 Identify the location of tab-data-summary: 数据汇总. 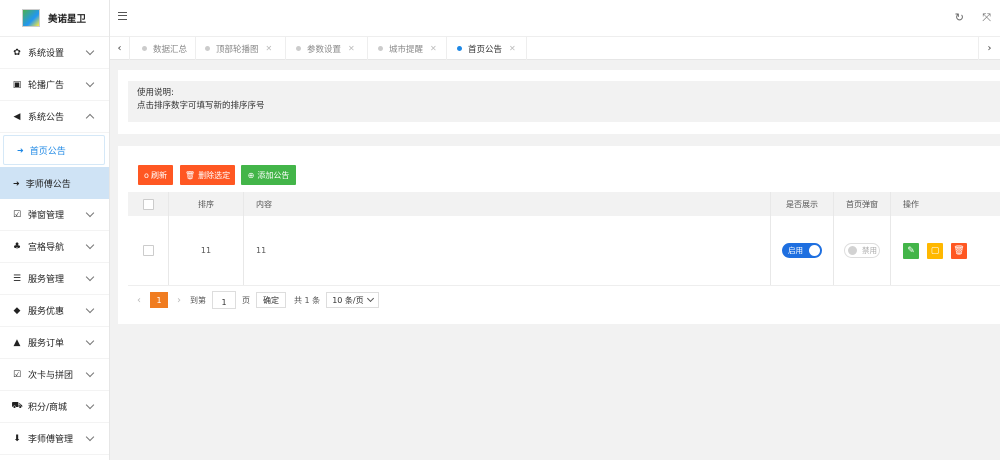
(164, 48).